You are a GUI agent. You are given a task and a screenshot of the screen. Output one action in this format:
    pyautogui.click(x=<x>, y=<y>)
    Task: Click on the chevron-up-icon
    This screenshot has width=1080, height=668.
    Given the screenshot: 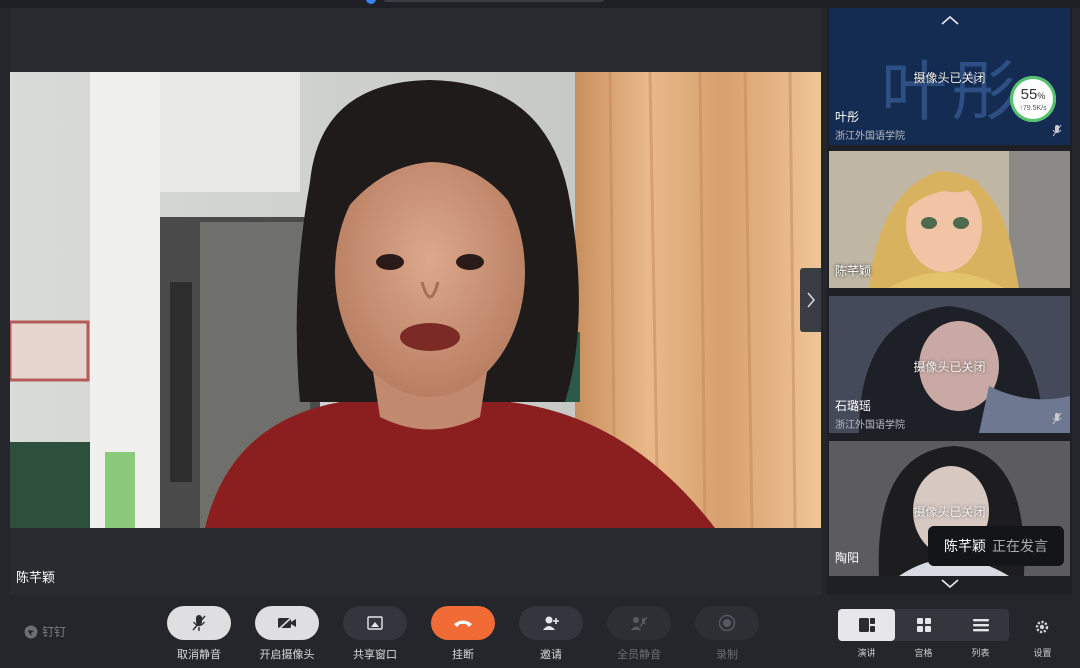 What is the action you would take?
    pyautogui.click(x=950, y=20)
    